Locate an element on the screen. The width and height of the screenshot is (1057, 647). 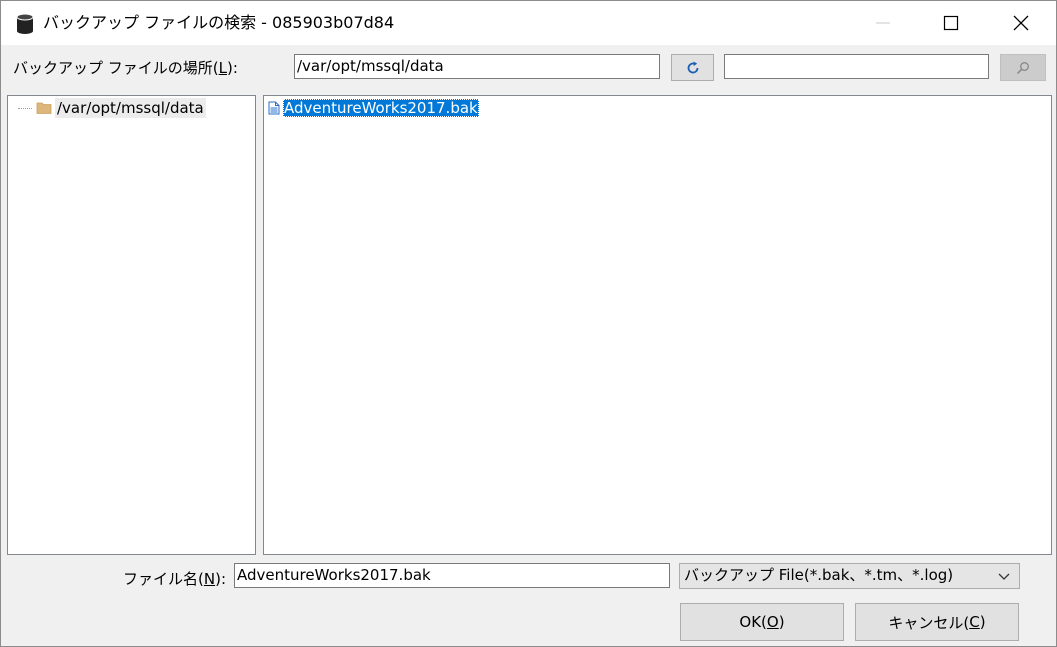
window-title: バックアップ ファイルの検索 - 085903b07d84 is located at coordinates (219, 22).